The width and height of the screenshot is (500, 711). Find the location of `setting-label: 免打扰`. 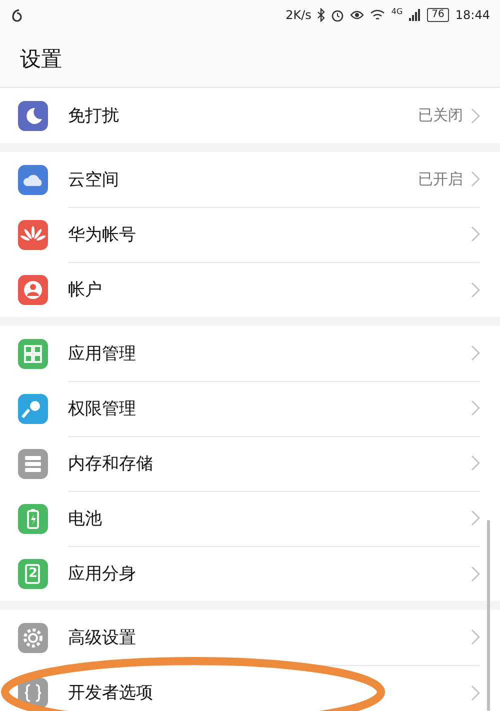

setting-label: 免打扰 is located at coordinates (243, 115).